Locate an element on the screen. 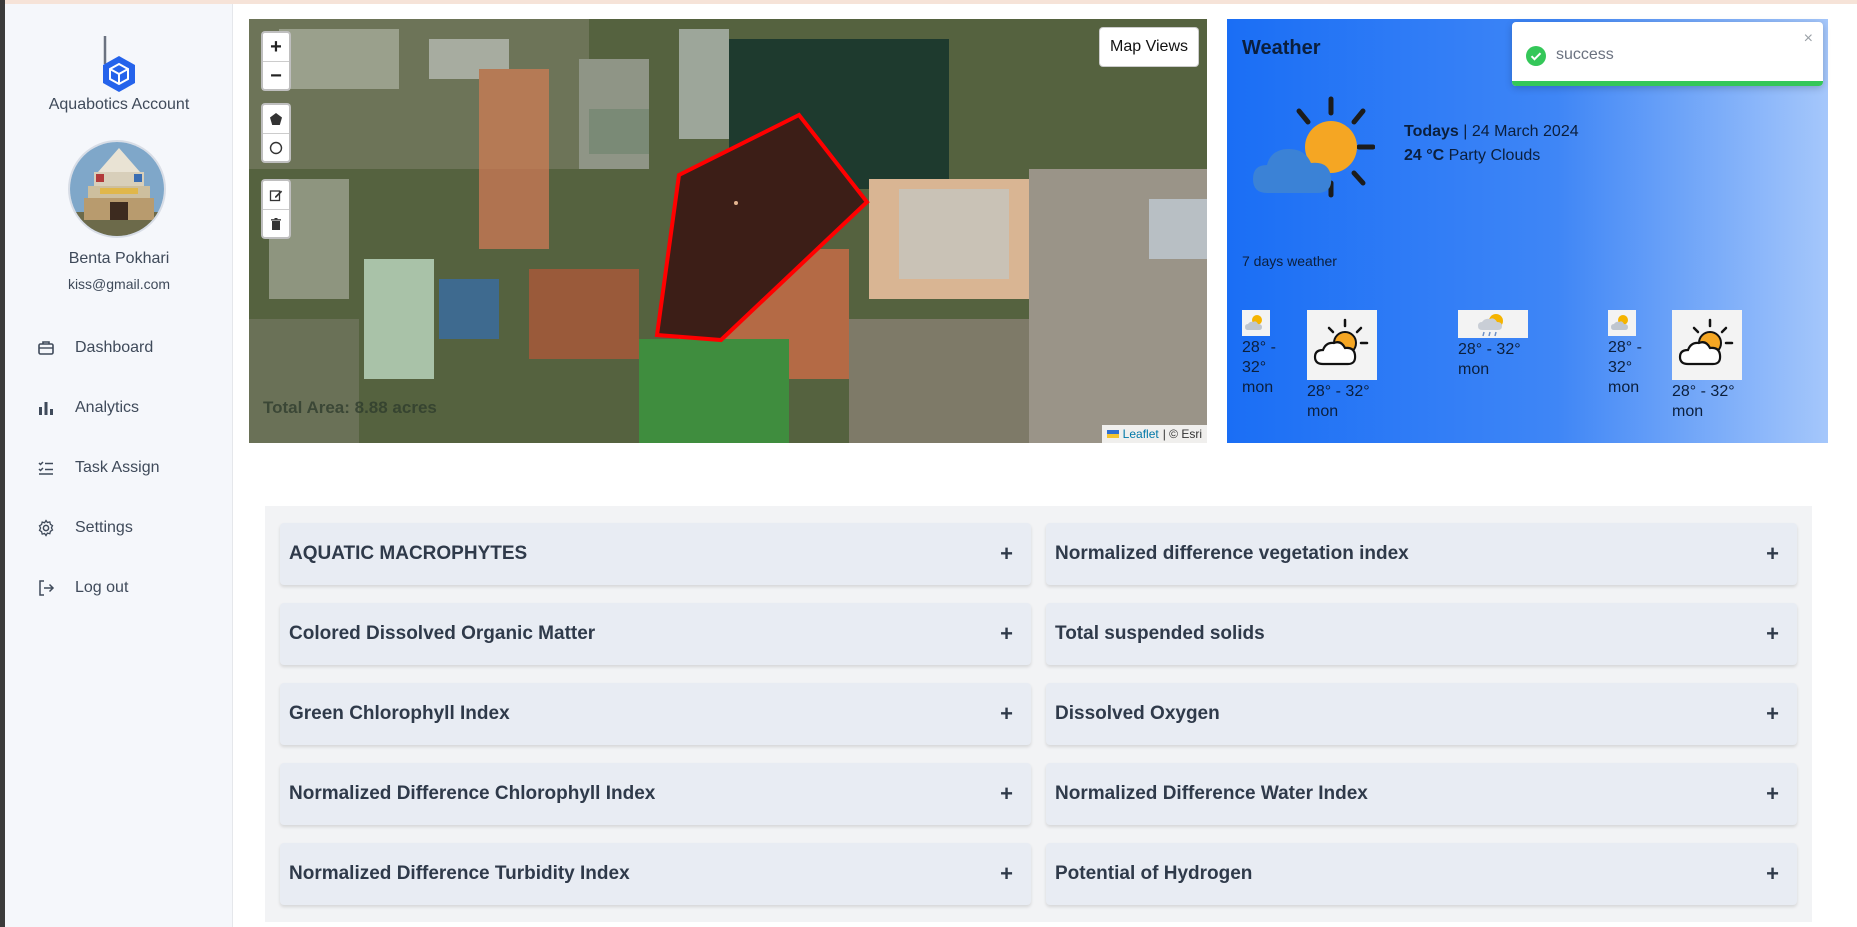  sidebar-item-dashboard: Dashboard is located at coordinates (119, 348).